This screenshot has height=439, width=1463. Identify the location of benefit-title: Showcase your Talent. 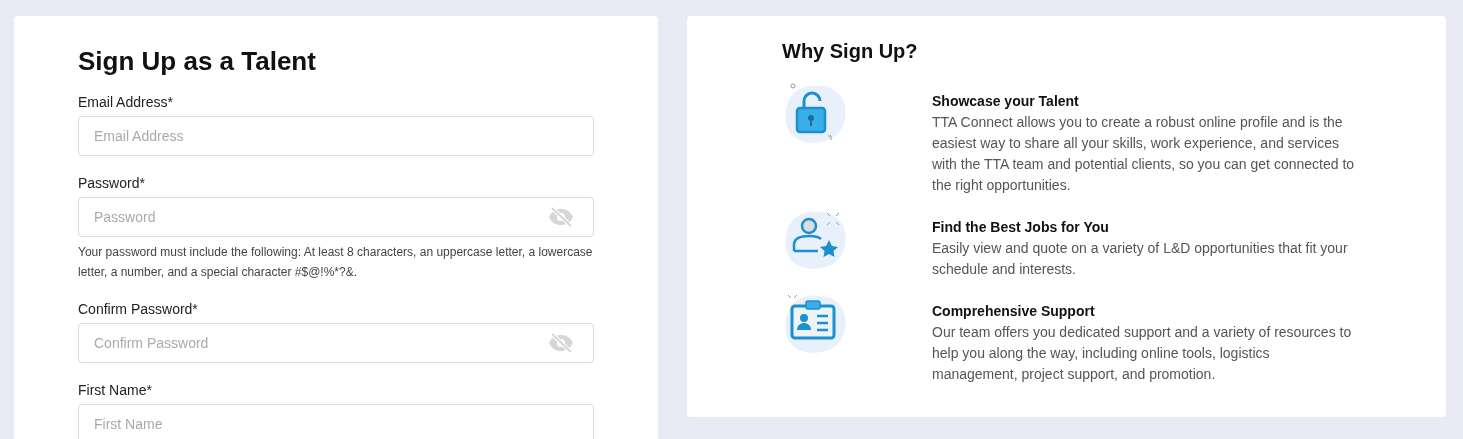
(1006, 101).